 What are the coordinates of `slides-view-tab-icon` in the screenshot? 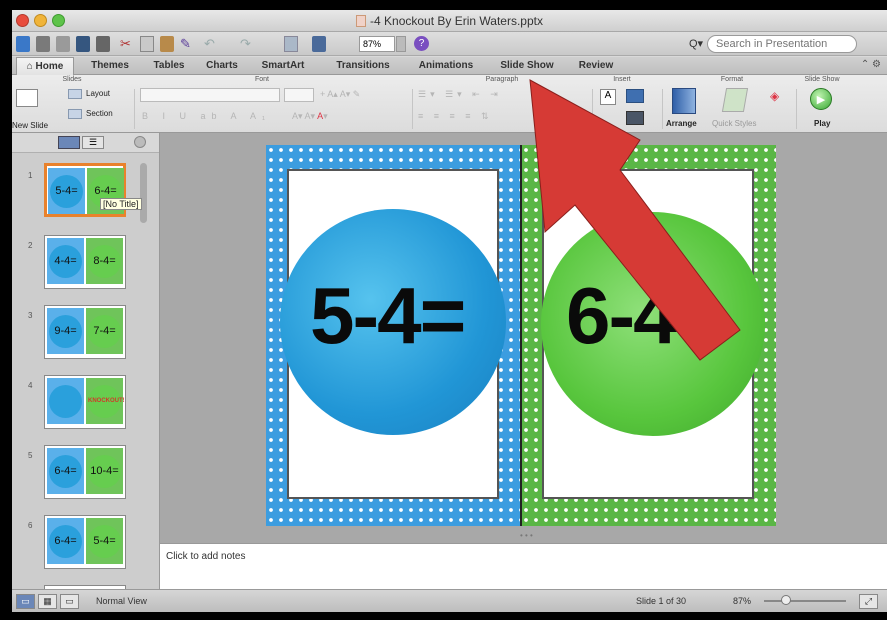 It's located at (69, 142).